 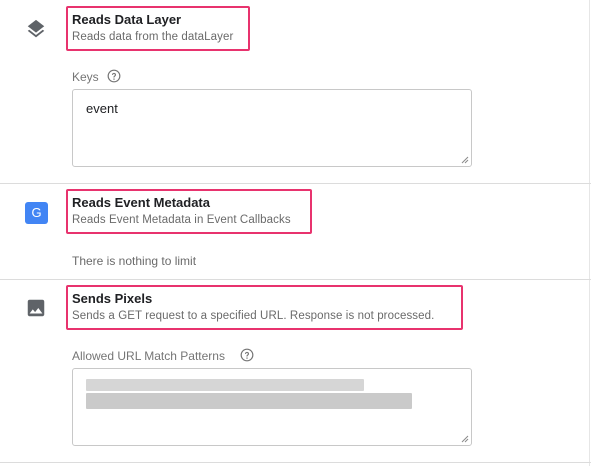 I want to click on image-icon, so click(x=36, y=308).